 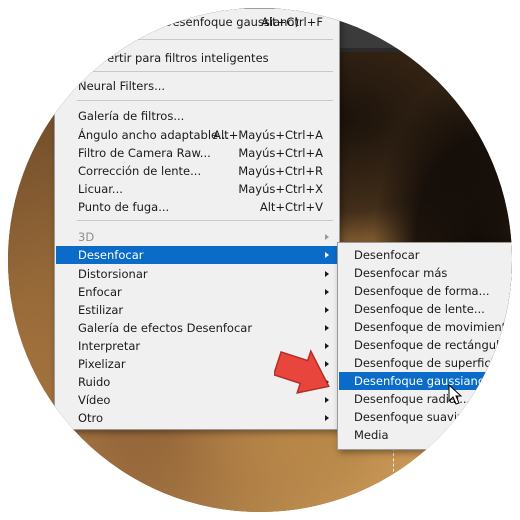 I want to click on menu-item-convert-smart-filters: Convertir para filtros inteligentes, so click(x=197, y=58).